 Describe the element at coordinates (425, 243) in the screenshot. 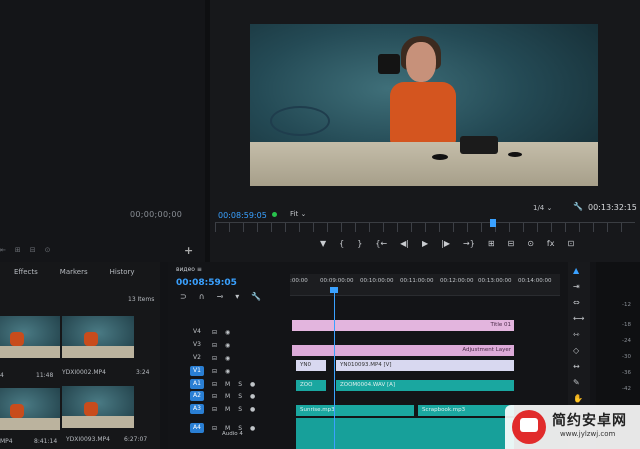

I see `play-icon: ▶` at that location.